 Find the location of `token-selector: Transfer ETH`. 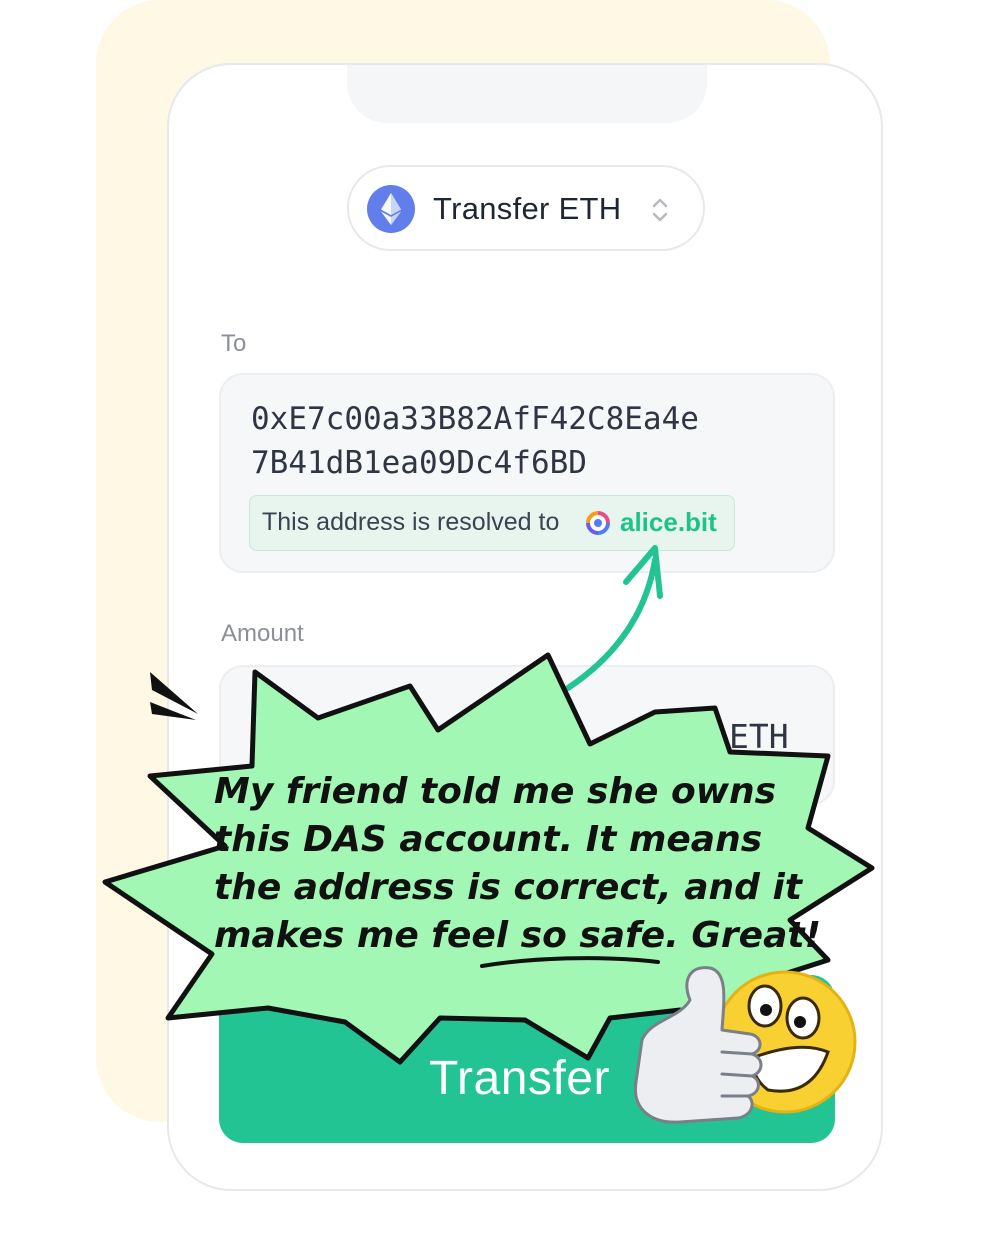

token-selector: Transfer ETH is located at coordinates (526, 208).